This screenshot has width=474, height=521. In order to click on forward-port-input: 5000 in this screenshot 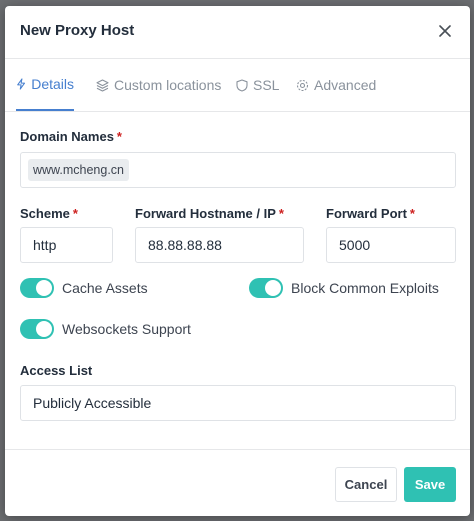, I will do `click(391, 245)`.